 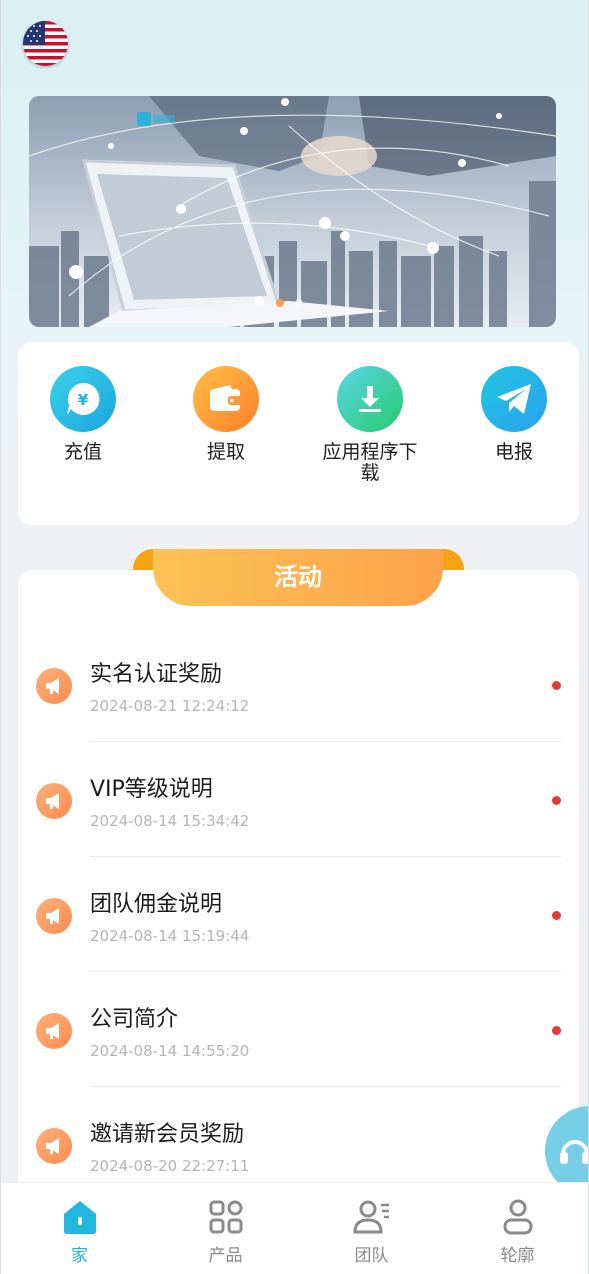 What do you see at coordinates (226, 1217) in the screenshot?
I see `grid-icon` at bounding box center [226, 1217].